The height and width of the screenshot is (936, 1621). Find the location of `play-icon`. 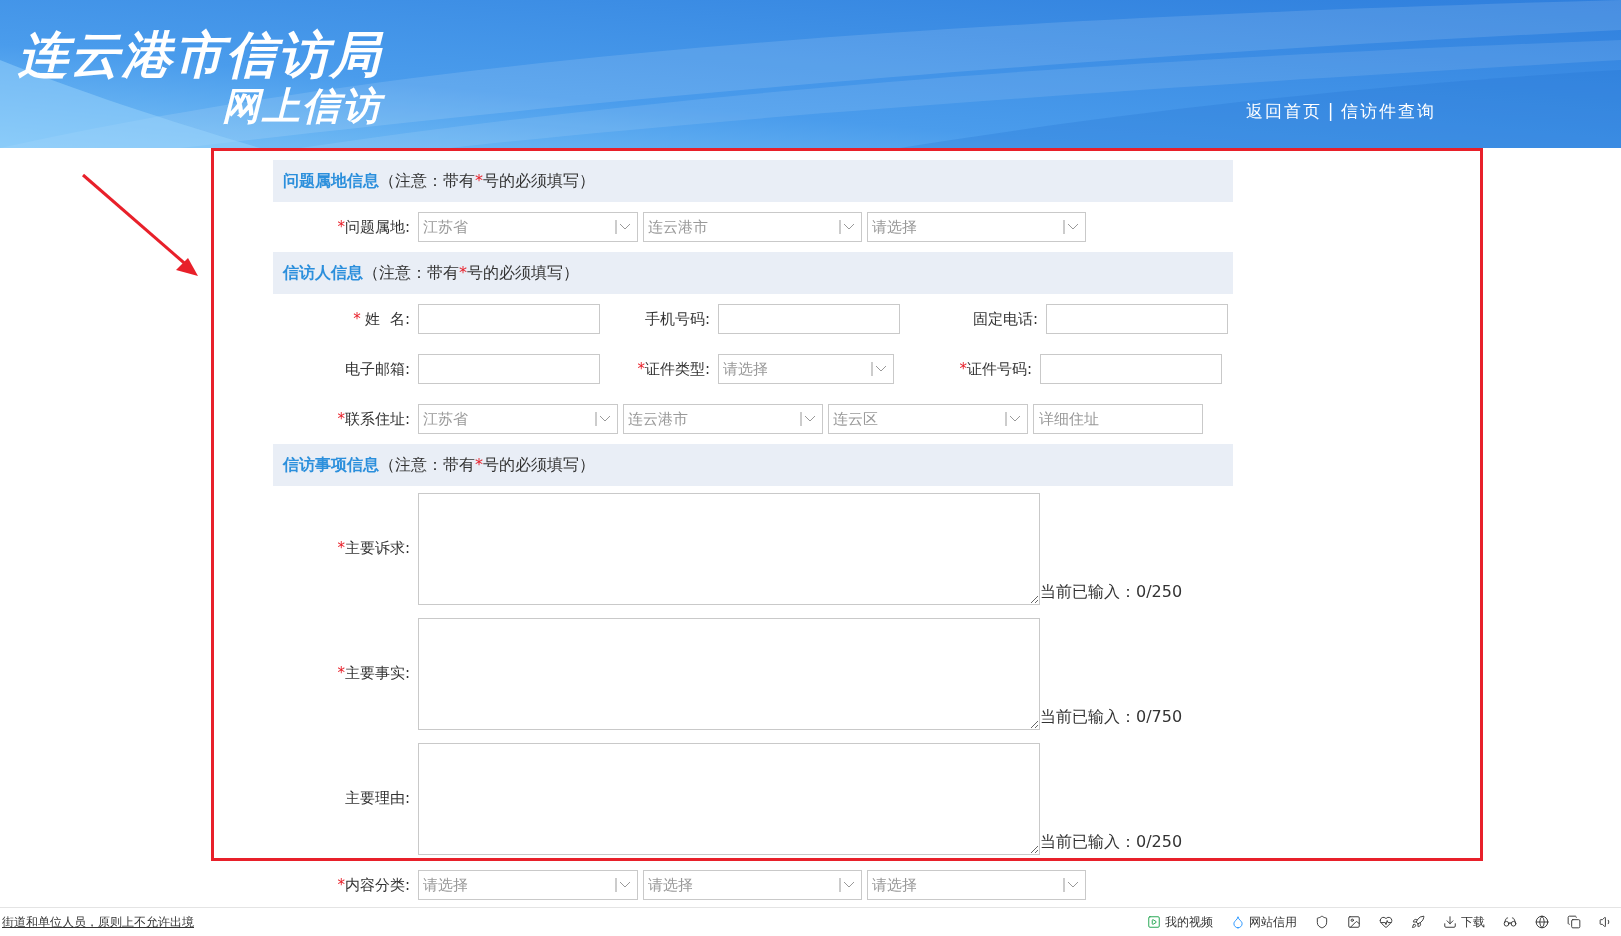

play-icon is located at coordinates (1154, 922).